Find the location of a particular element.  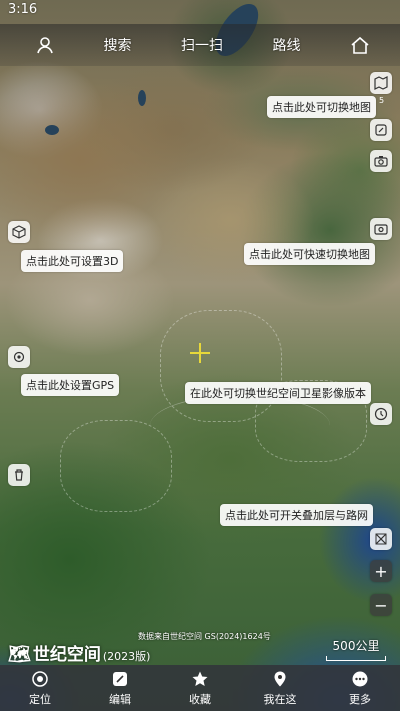

more-icon is located at coordinates (360, 678).